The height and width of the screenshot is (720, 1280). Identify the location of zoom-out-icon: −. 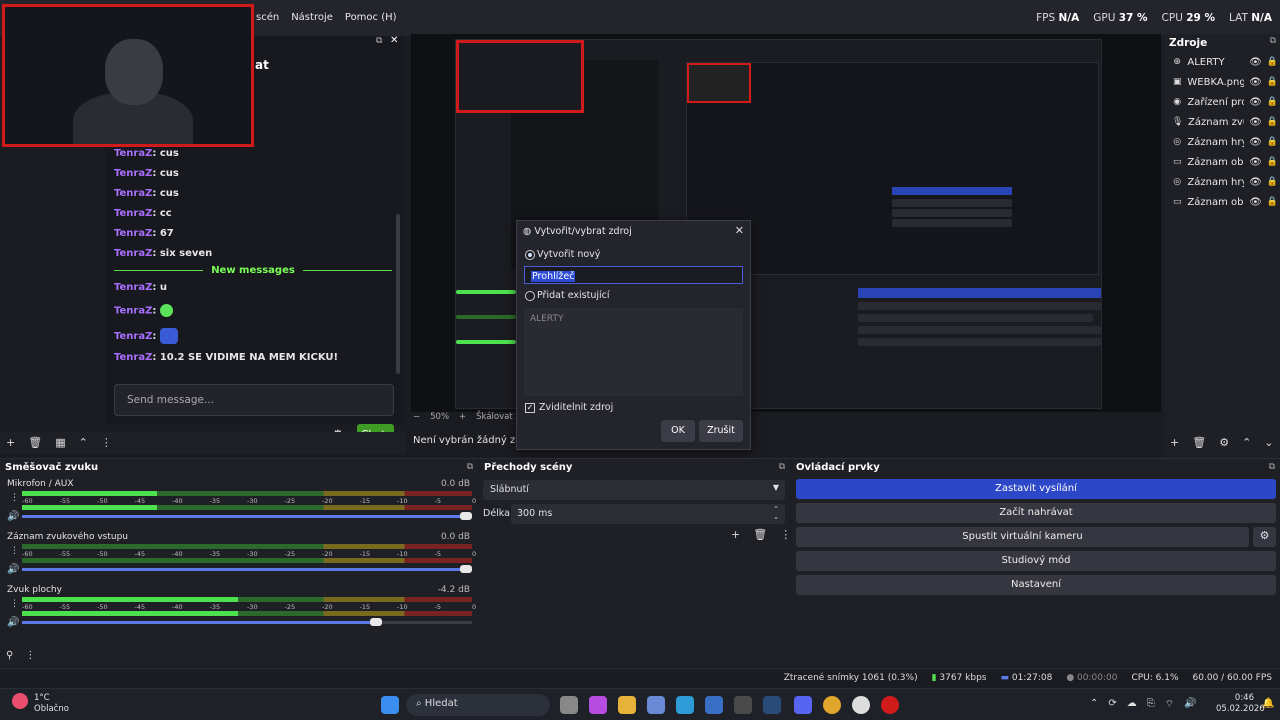
(416, 417).